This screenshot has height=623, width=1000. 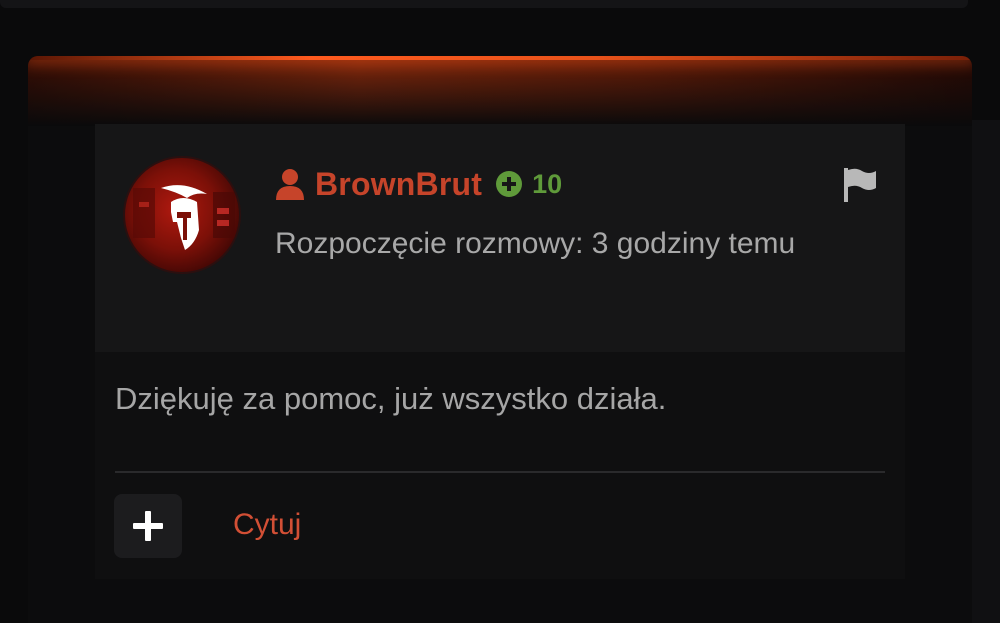 What do you see at coordinates (484, 4) in the screenshot?
I see `top-bar-edge` at bounding box center [484, 4].